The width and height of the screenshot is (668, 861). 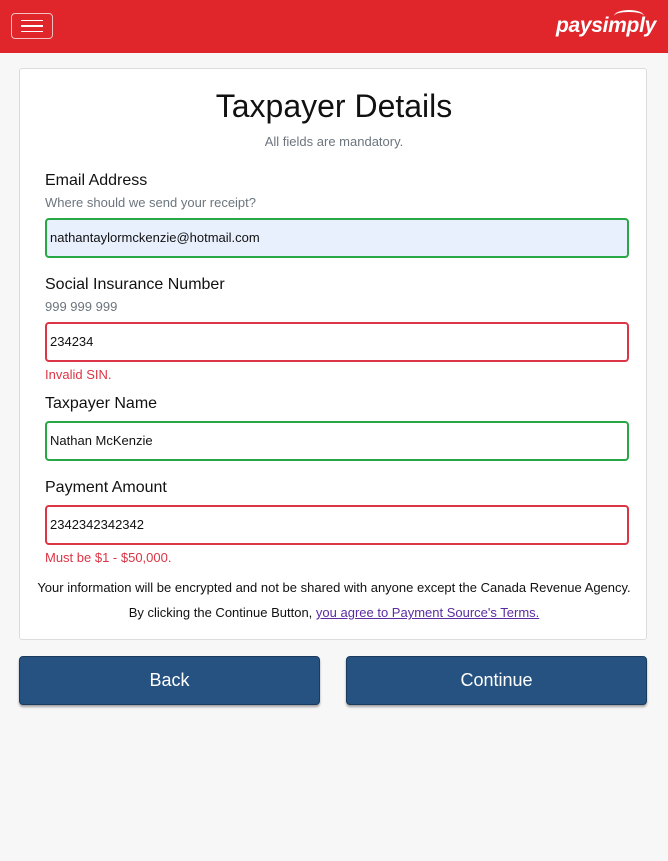 I want to click on sin-hint: 999 999 999, so click(x=81, y=306).